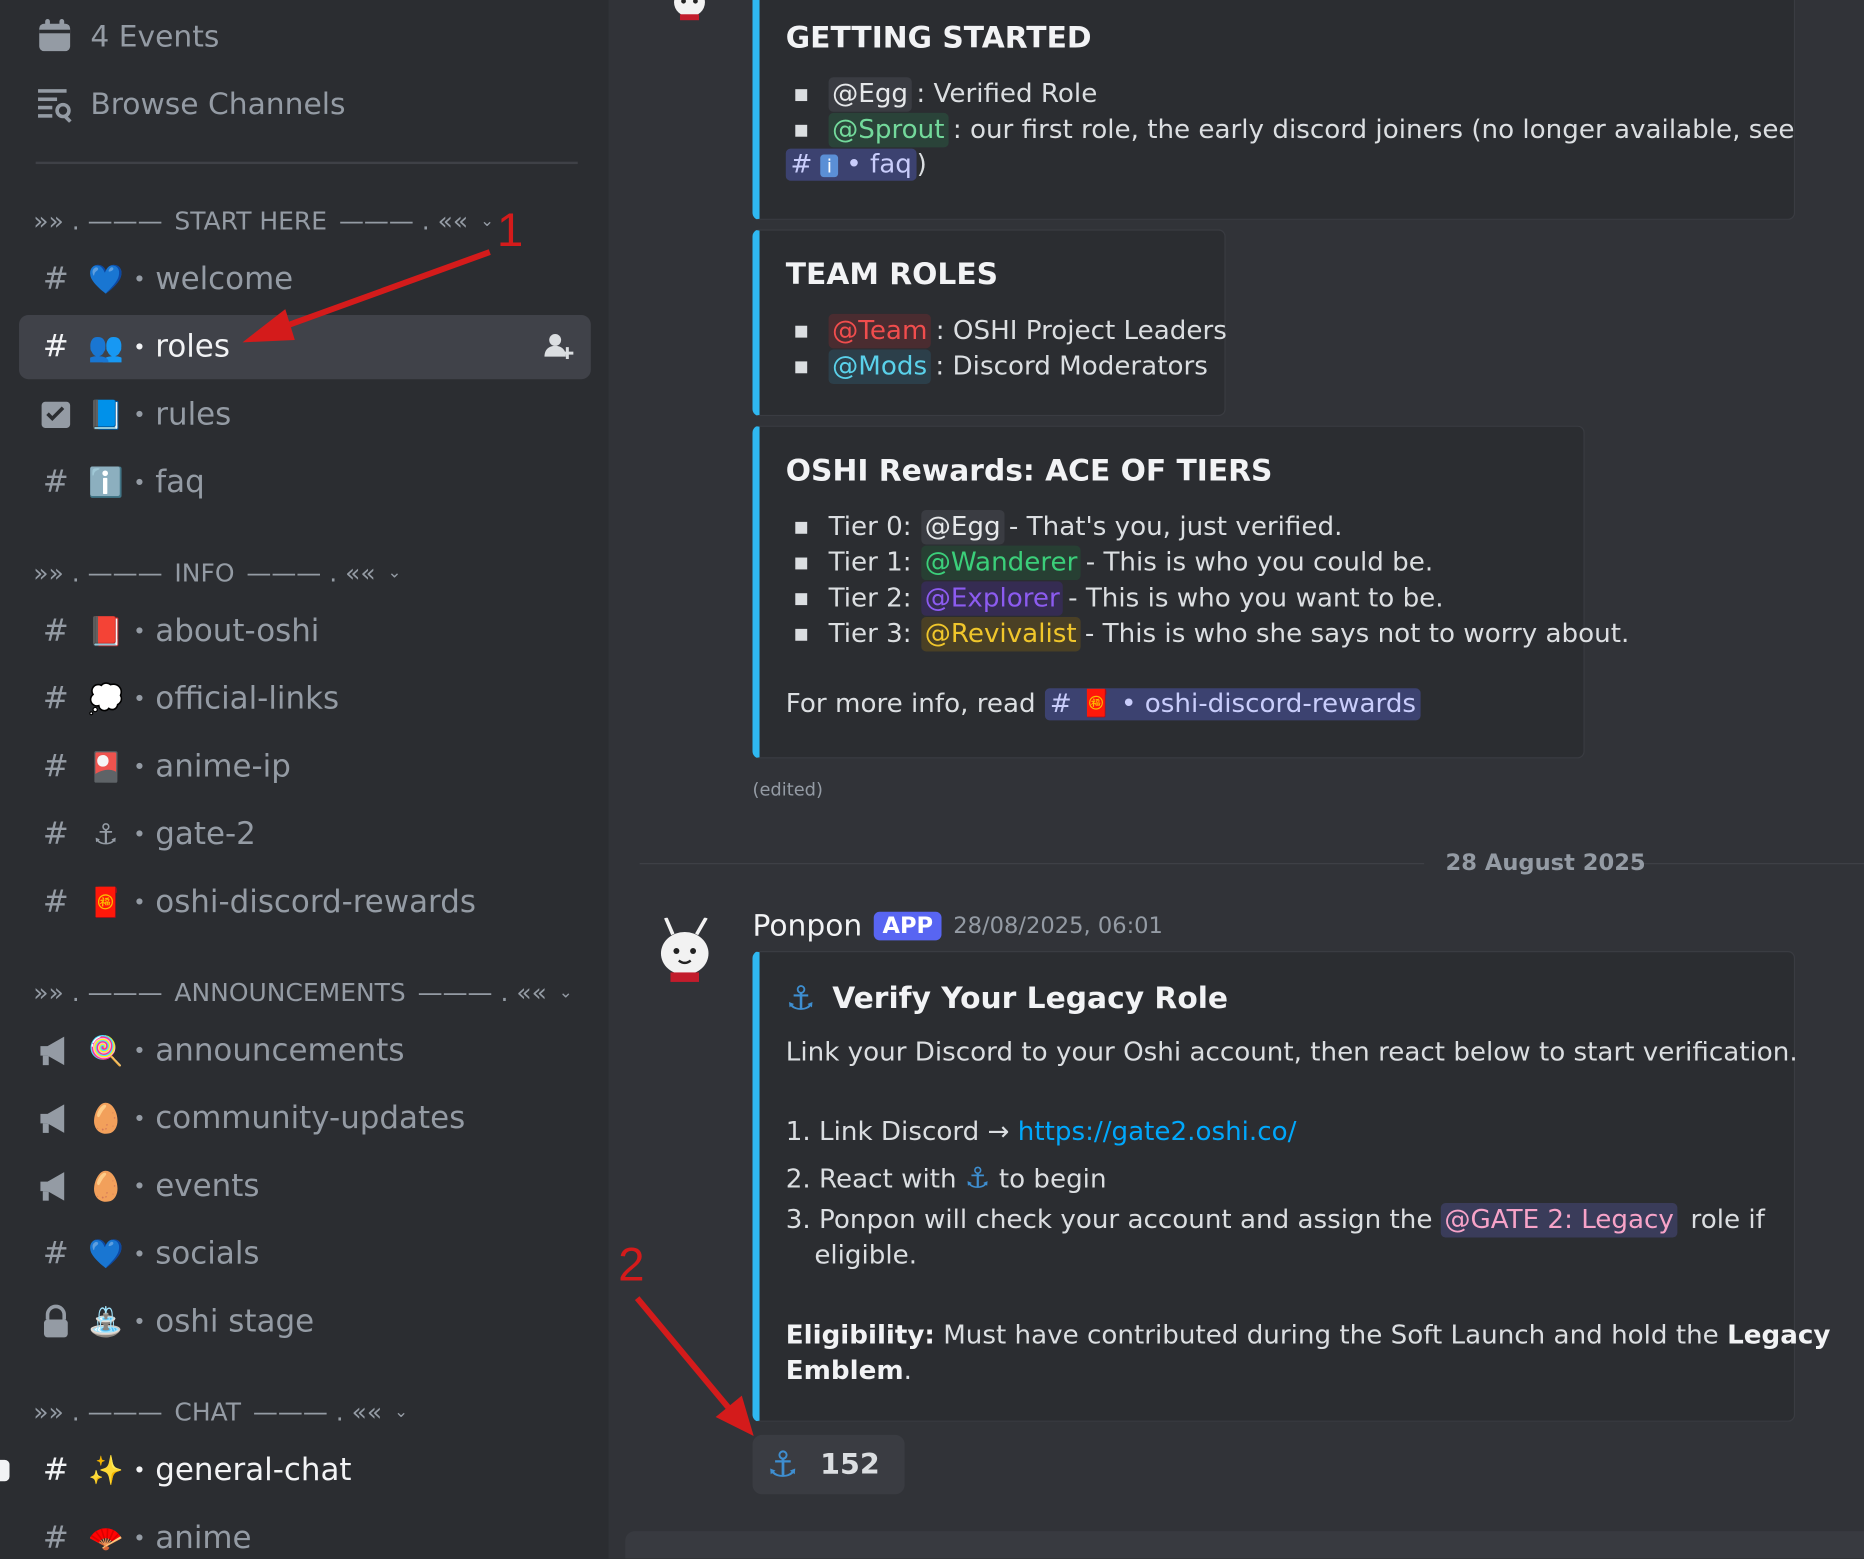 This screenshot has width=1864, height=1559. Describe the element at coordinates (56, 1051) in the screenshot. I see `megaphone-icon` at that location.